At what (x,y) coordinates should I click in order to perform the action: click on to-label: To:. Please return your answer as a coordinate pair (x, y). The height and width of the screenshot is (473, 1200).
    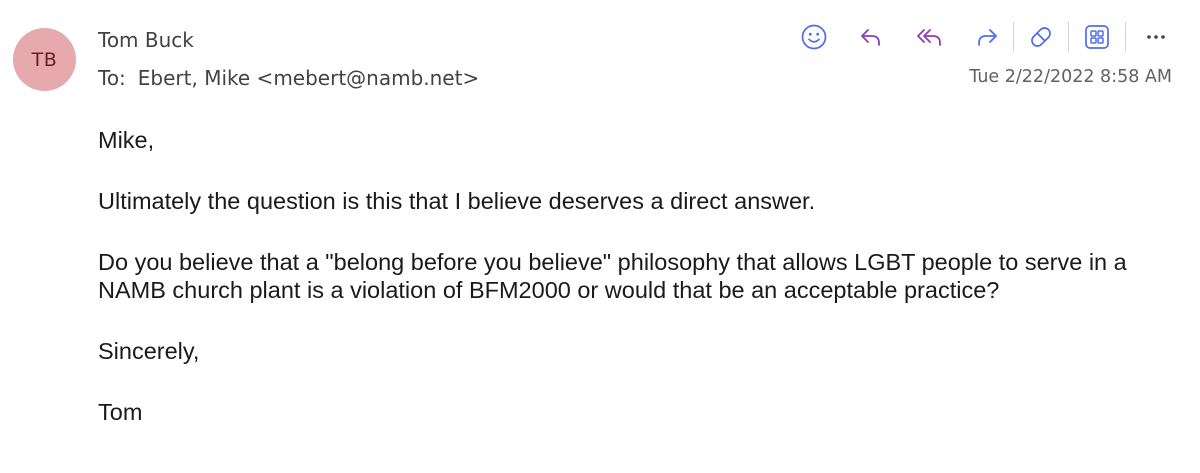
    Looking at the image, I should click on (112, 78).